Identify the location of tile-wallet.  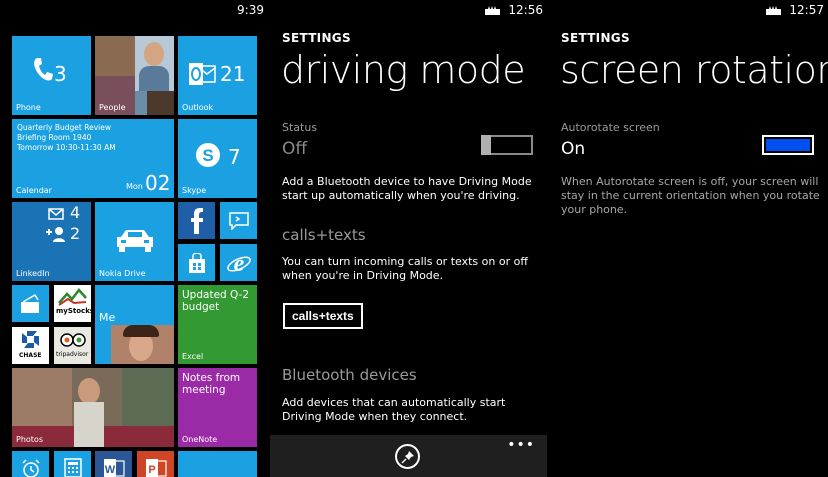
(30, 303).